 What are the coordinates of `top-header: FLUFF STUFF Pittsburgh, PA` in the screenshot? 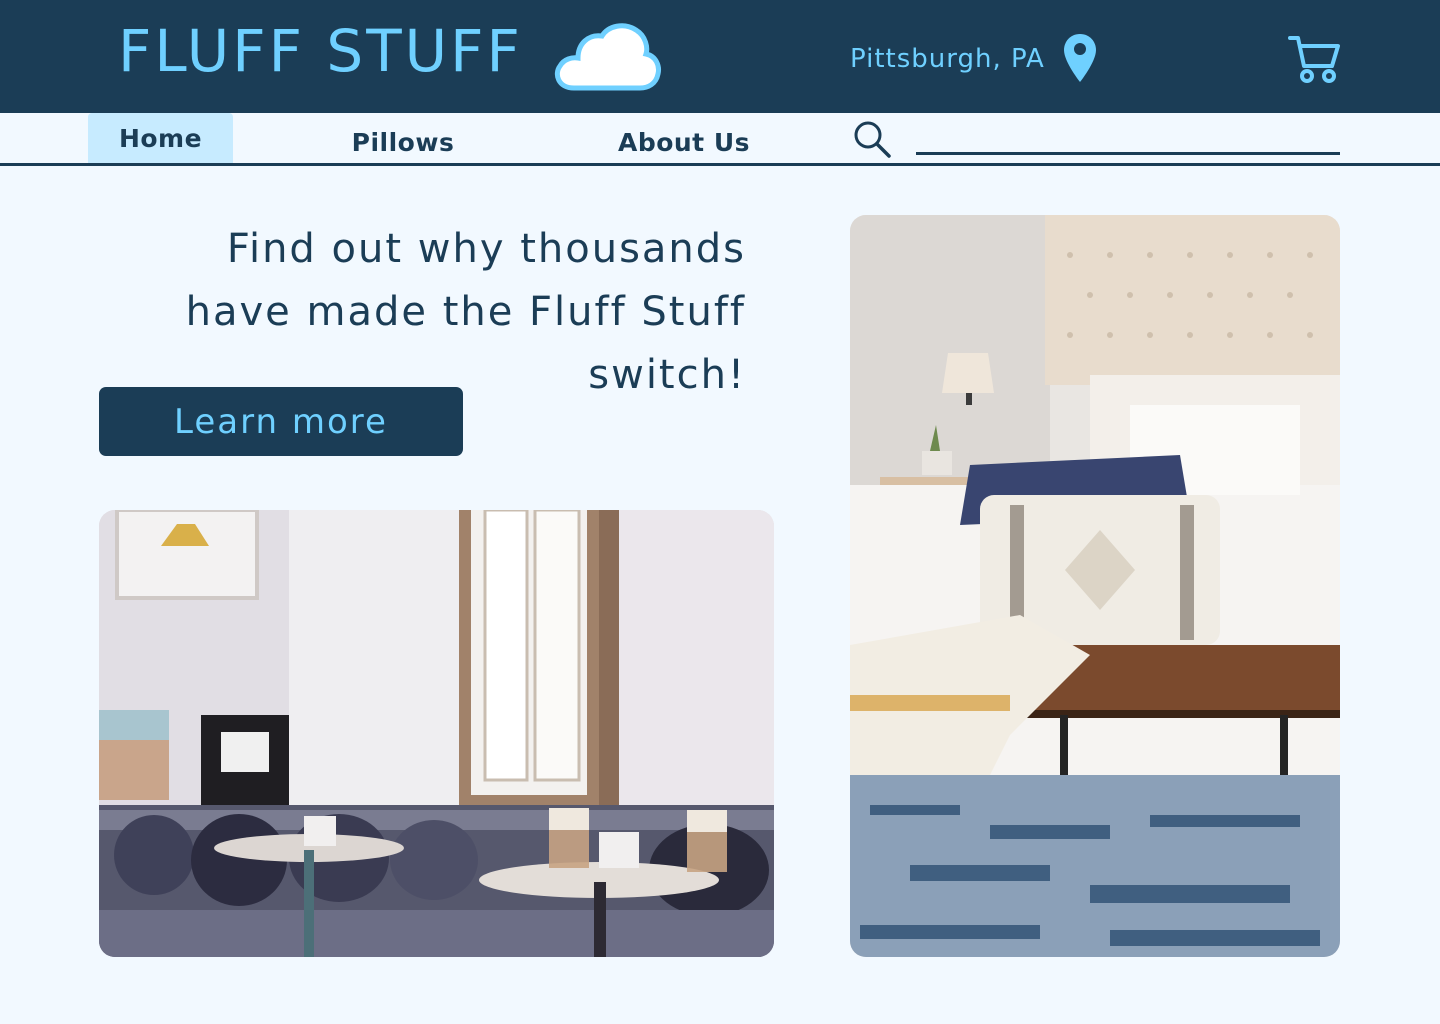 It's located at (720, 56).